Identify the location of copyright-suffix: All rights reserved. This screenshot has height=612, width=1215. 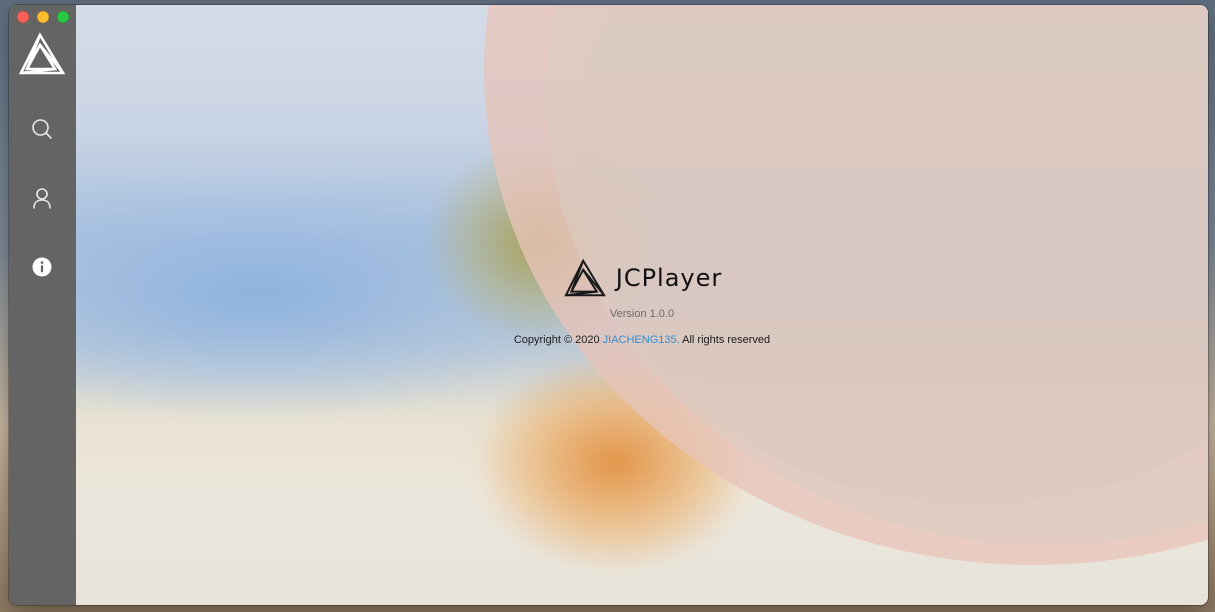
(725, 340).